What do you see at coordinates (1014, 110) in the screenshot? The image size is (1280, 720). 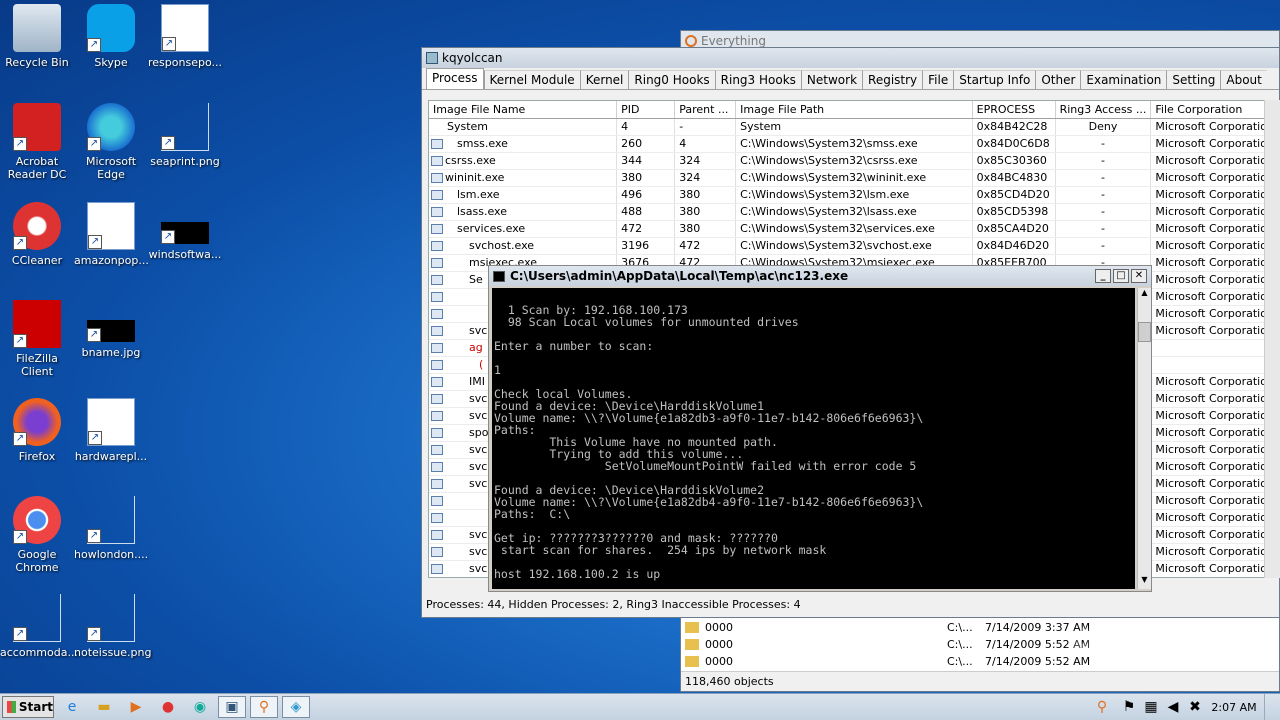 I see `column-header: EPROCESS` at bounding box center [1014, 110].